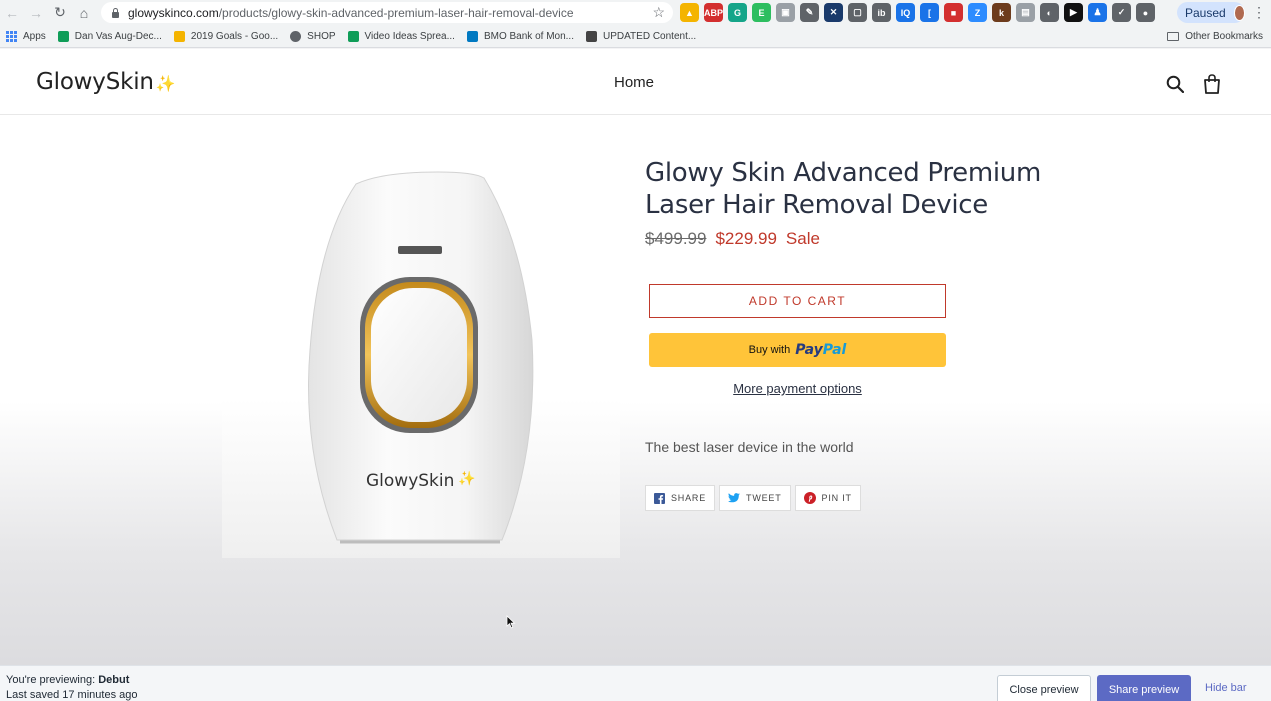 Image resolution: width=1271 pixels, height=701 pixels. Describe the element at coordinates (802, 238) in the screenshot. I see `sale-label: Sale` at that location.